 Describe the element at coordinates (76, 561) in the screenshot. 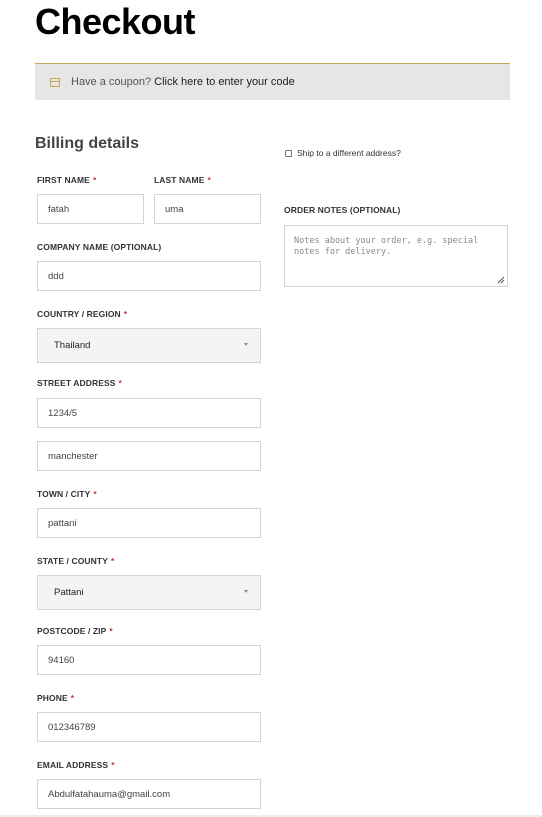

I see `state-label: STATE / COUNTY *` at that location.